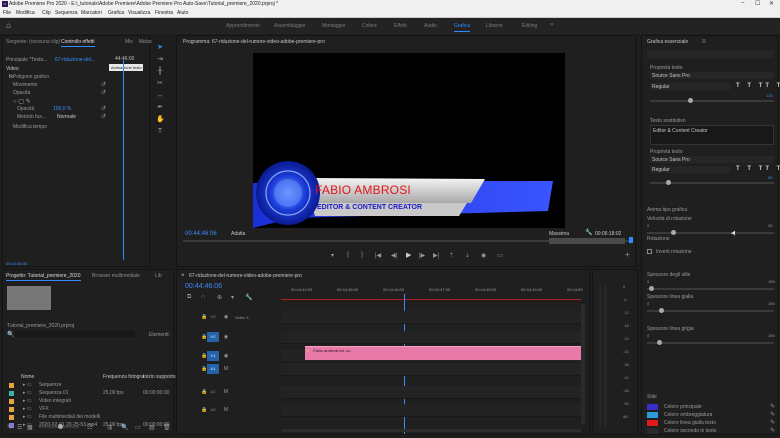  I want to click on timeline-close-icon: ×, so click(183, 276).